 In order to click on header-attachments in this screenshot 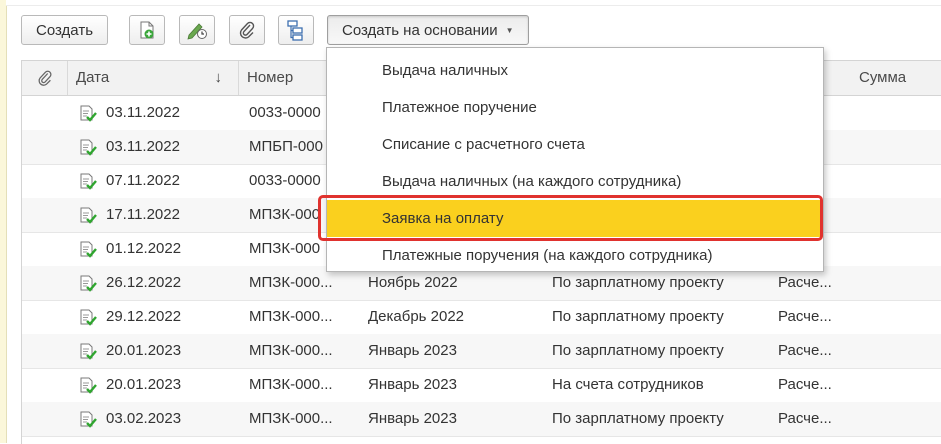, I will do `click(45, 78)`.